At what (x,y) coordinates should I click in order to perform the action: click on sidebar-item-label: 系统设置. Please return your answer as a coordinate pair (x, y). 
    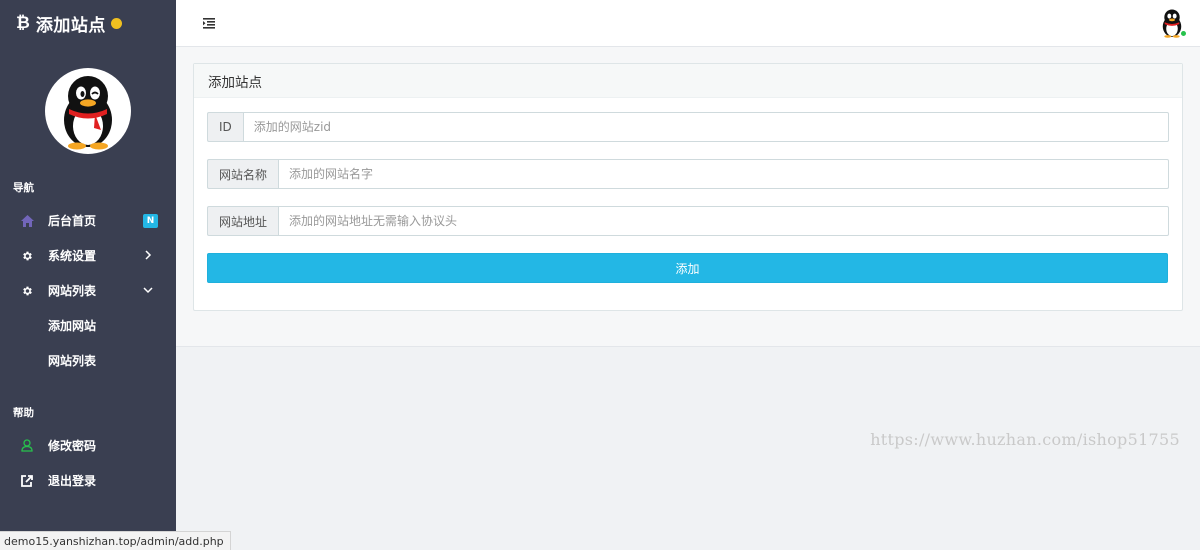
    Looking at the image, I should click on (72, 256).